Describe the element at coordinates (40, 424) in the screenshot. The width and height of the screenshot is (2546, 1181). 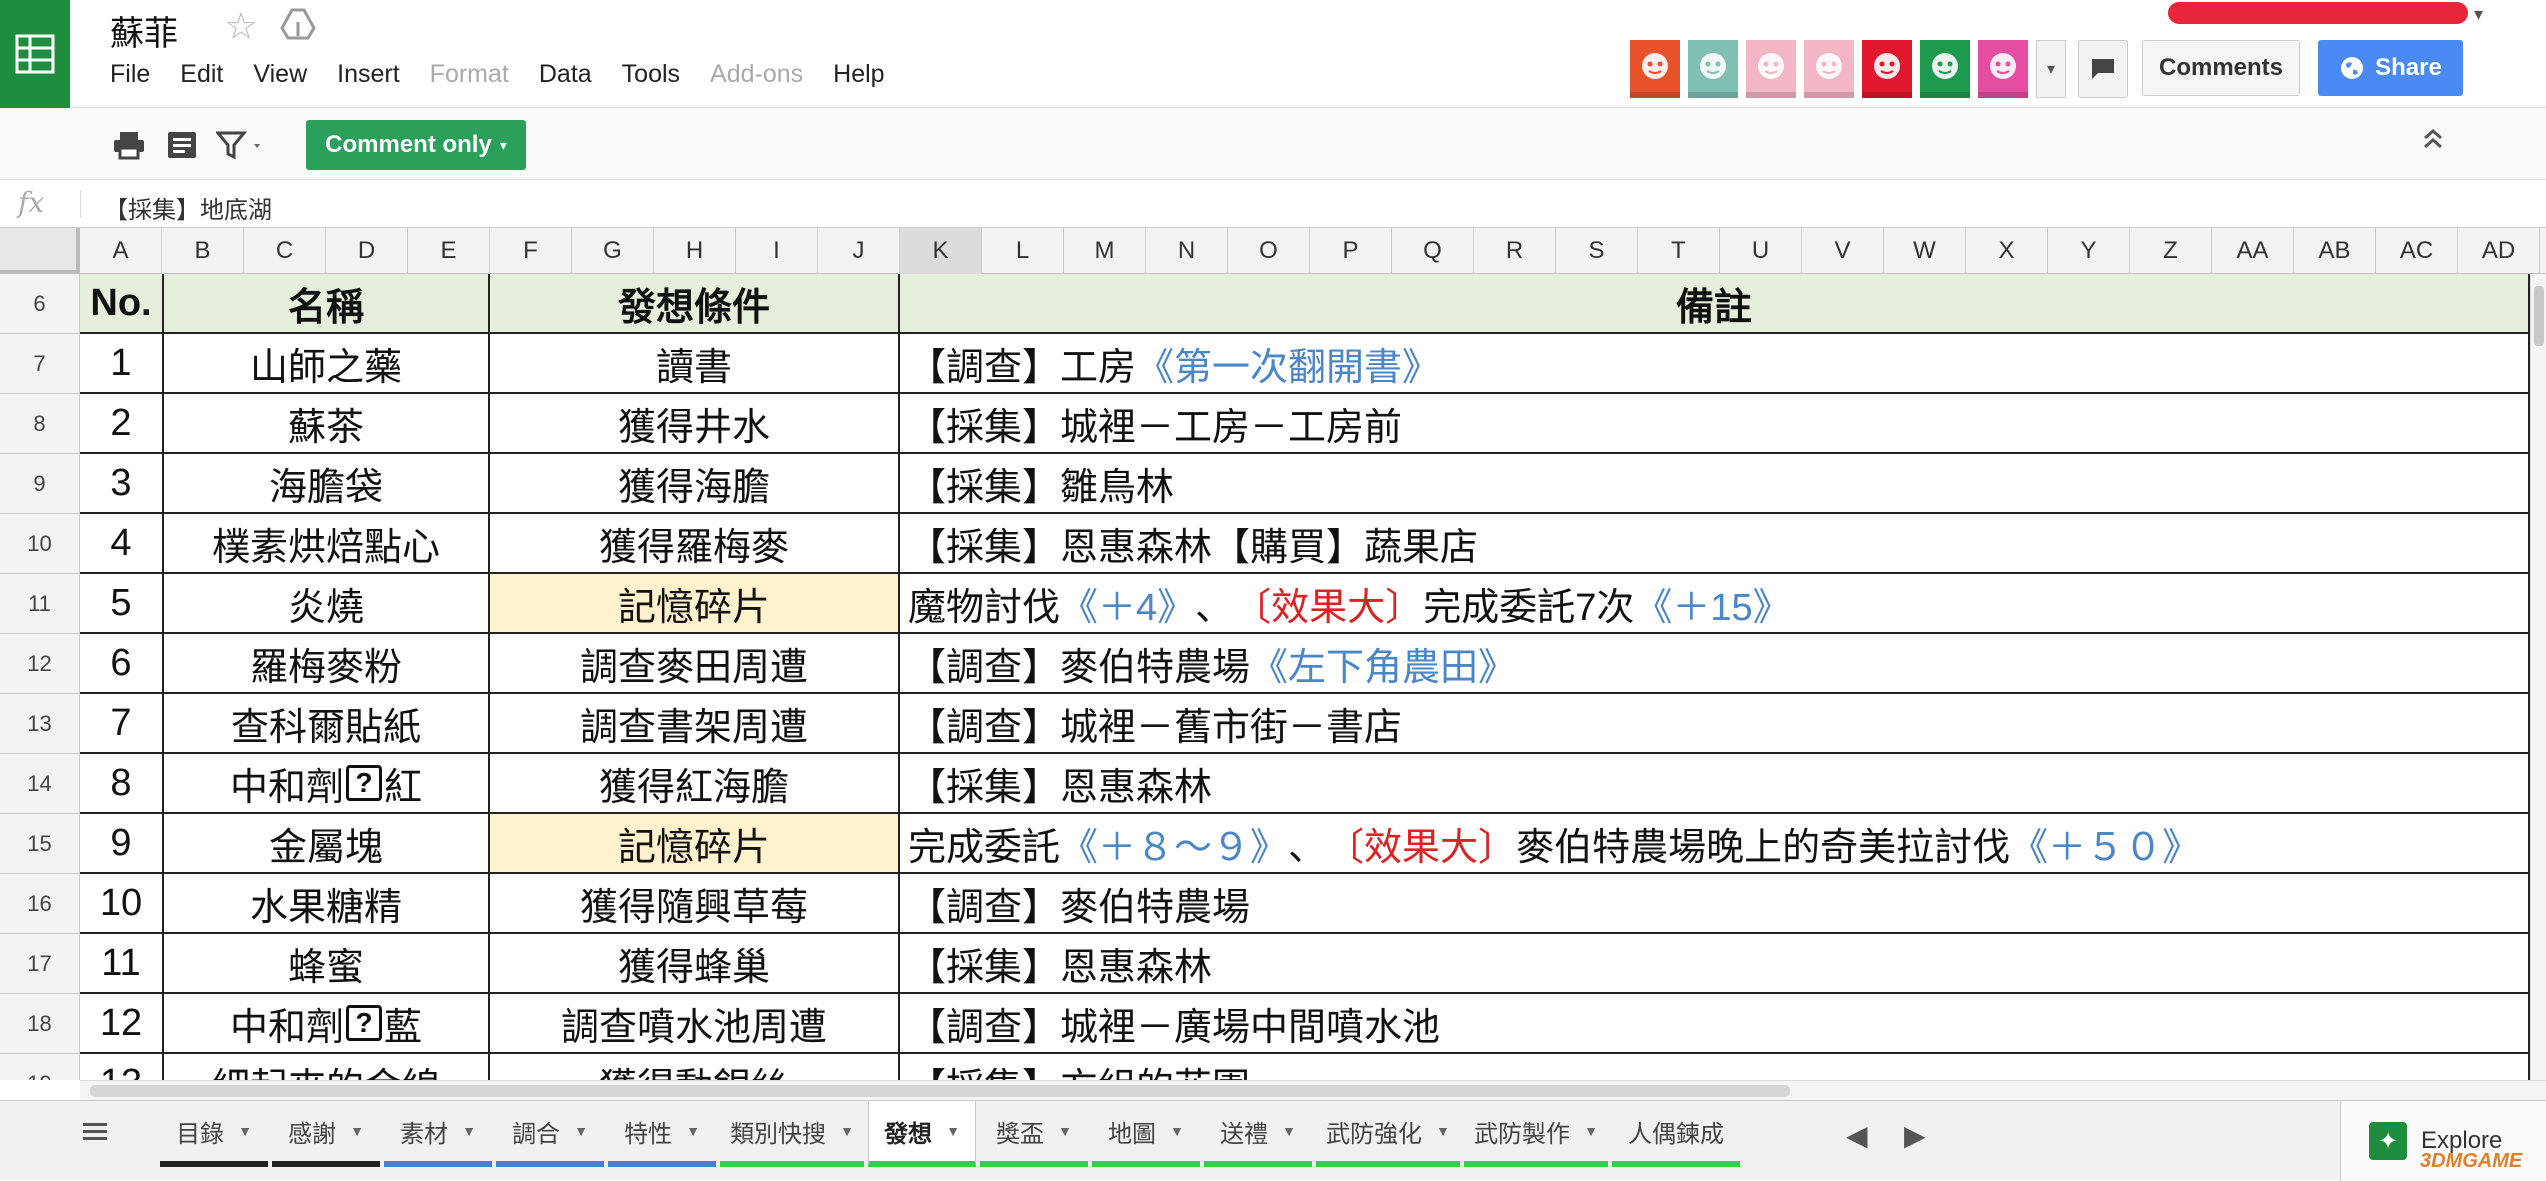
I see `row-header: 8` at that location.